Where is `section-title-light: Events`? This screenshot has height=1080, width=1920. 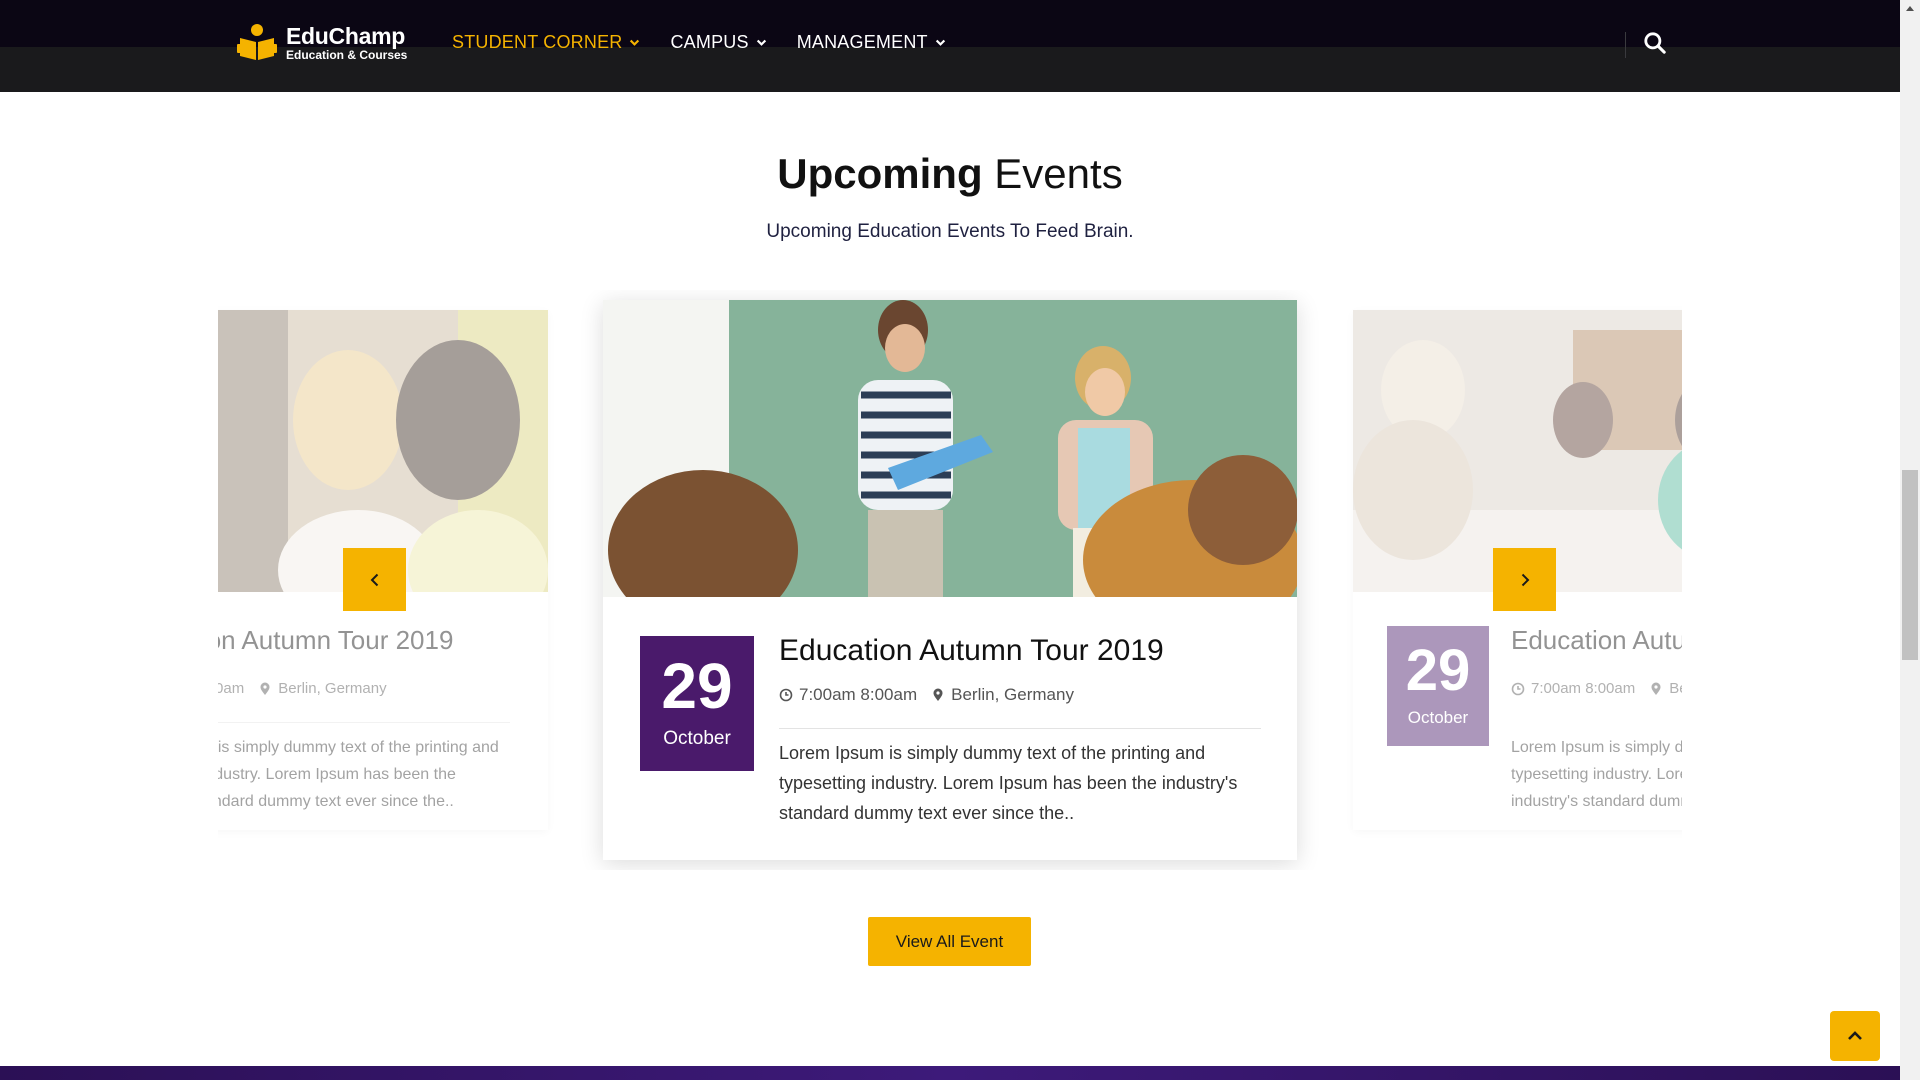 section-title-light: Events is located at coordinates (1058, 173).